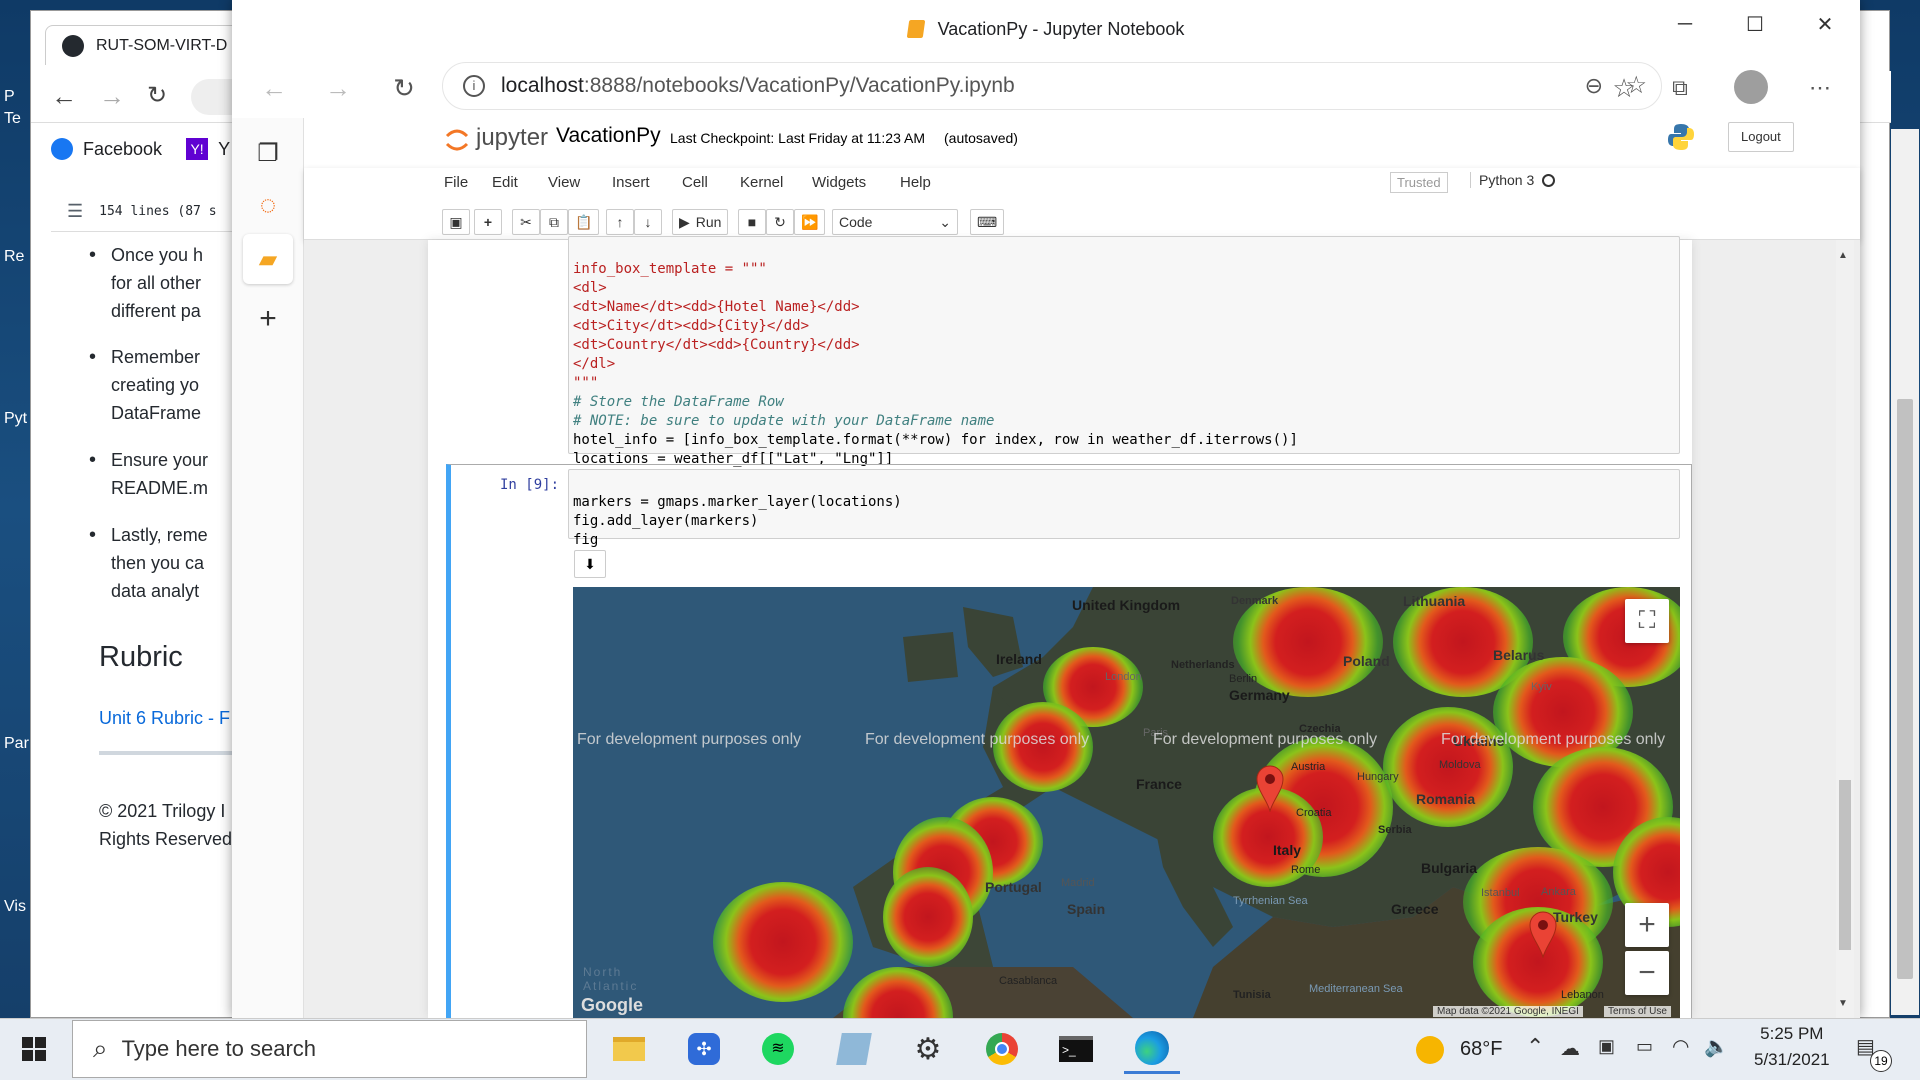 Image resolution: width=1920 pixels, height=1080 pixels. Describe the element at coordinates (156, 357) in the screenshot. I see `bullet-line: Remember` at that location.